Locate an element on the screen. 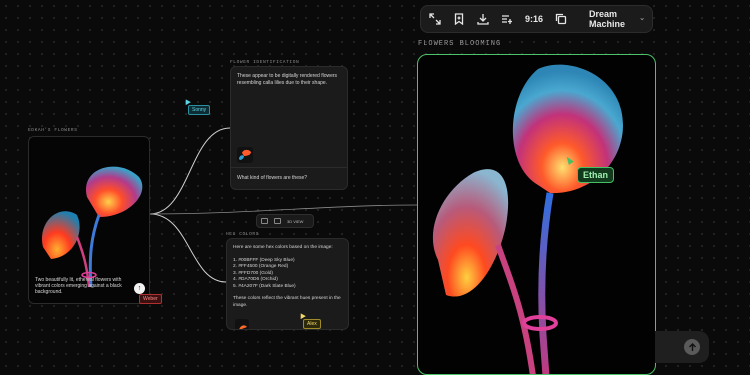 Image resolution: width=750 pixels, height=375 pixels. node-mini-toolbar: 3D VIEW is located at coordinates (285, 221).